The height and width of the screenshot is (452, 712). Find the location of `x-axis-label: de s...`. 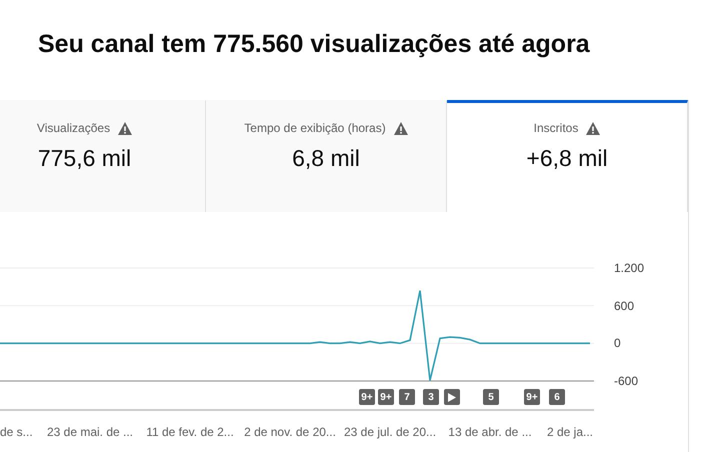

x-axis-label: de s... is located at coordinates (16, 432).